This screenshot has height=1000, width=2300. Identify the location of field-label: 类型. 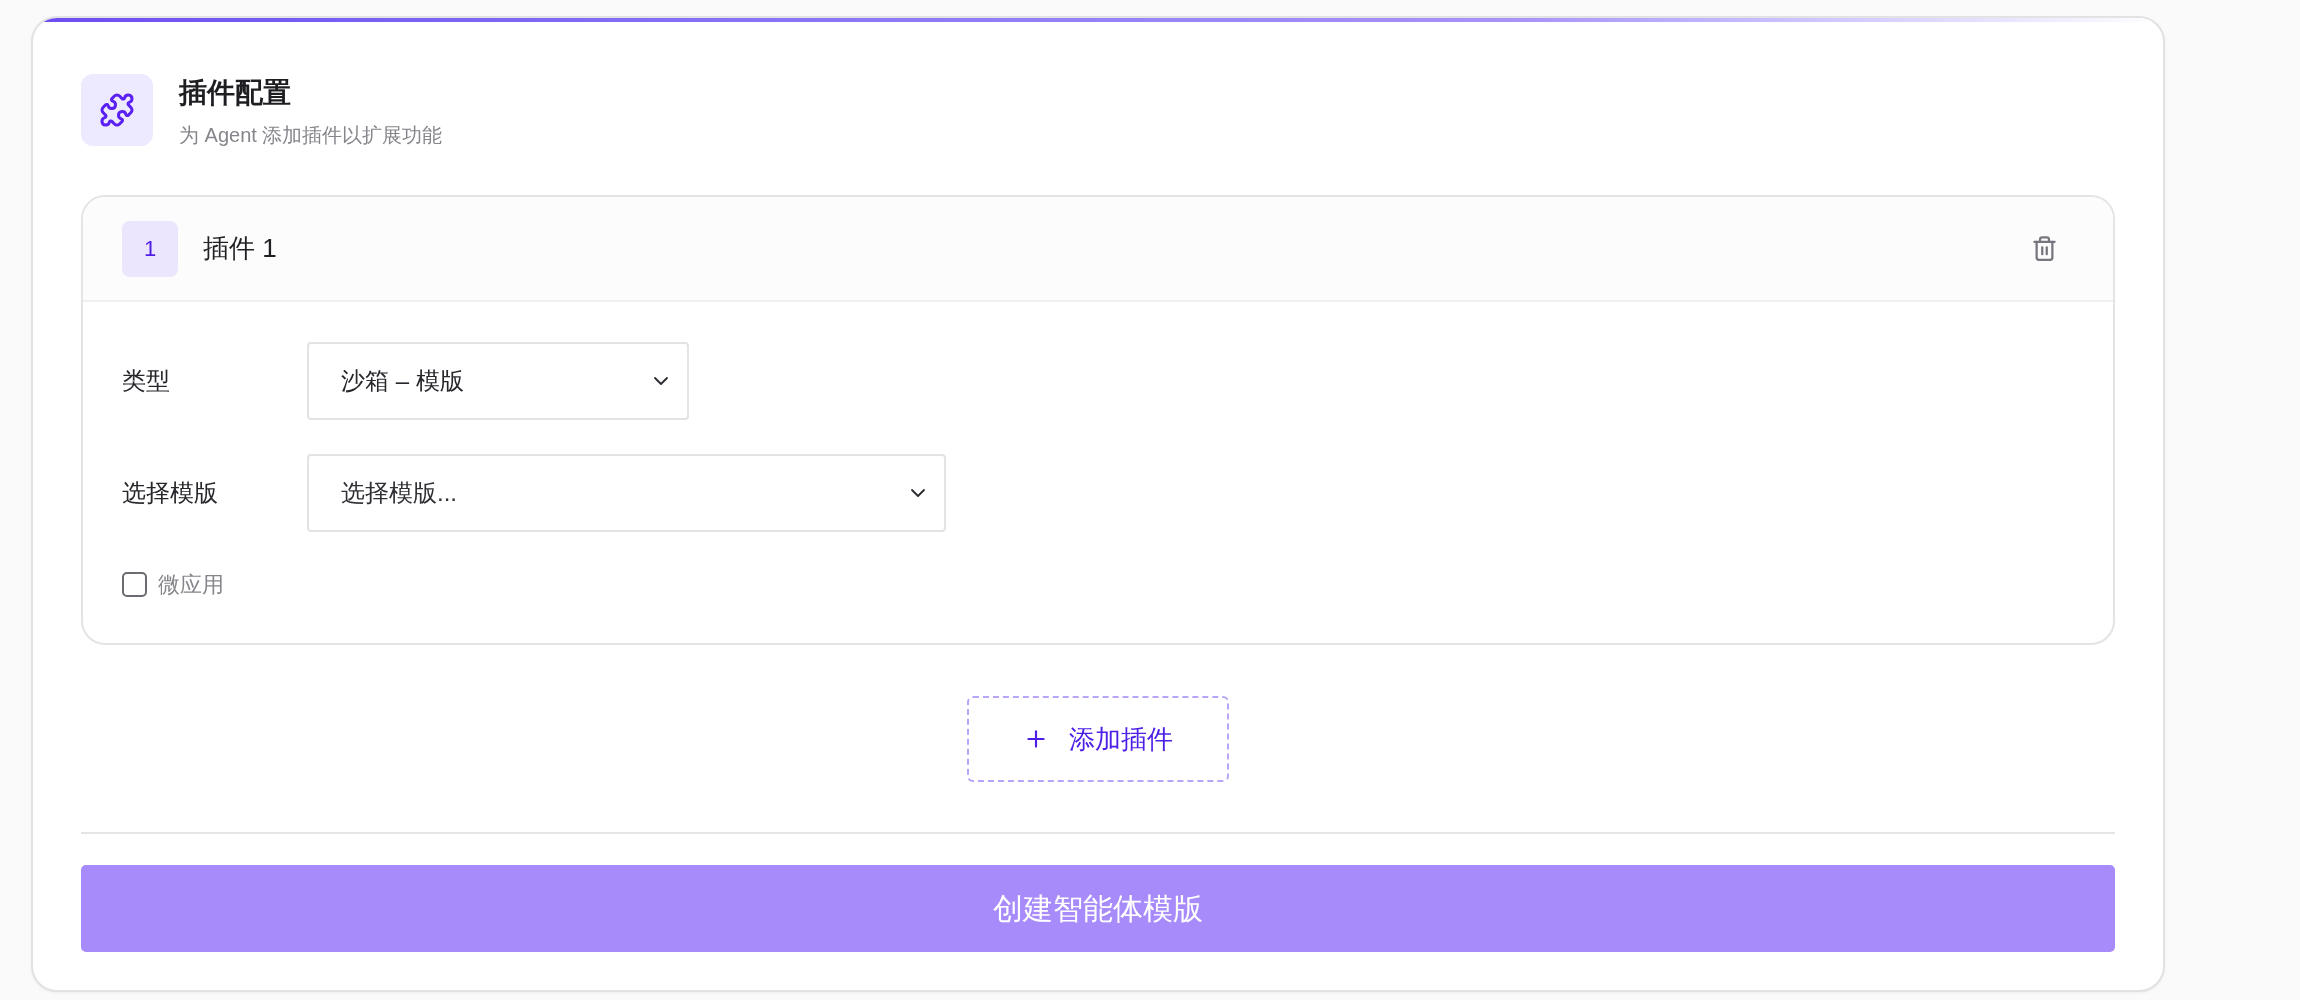
(146, 381).